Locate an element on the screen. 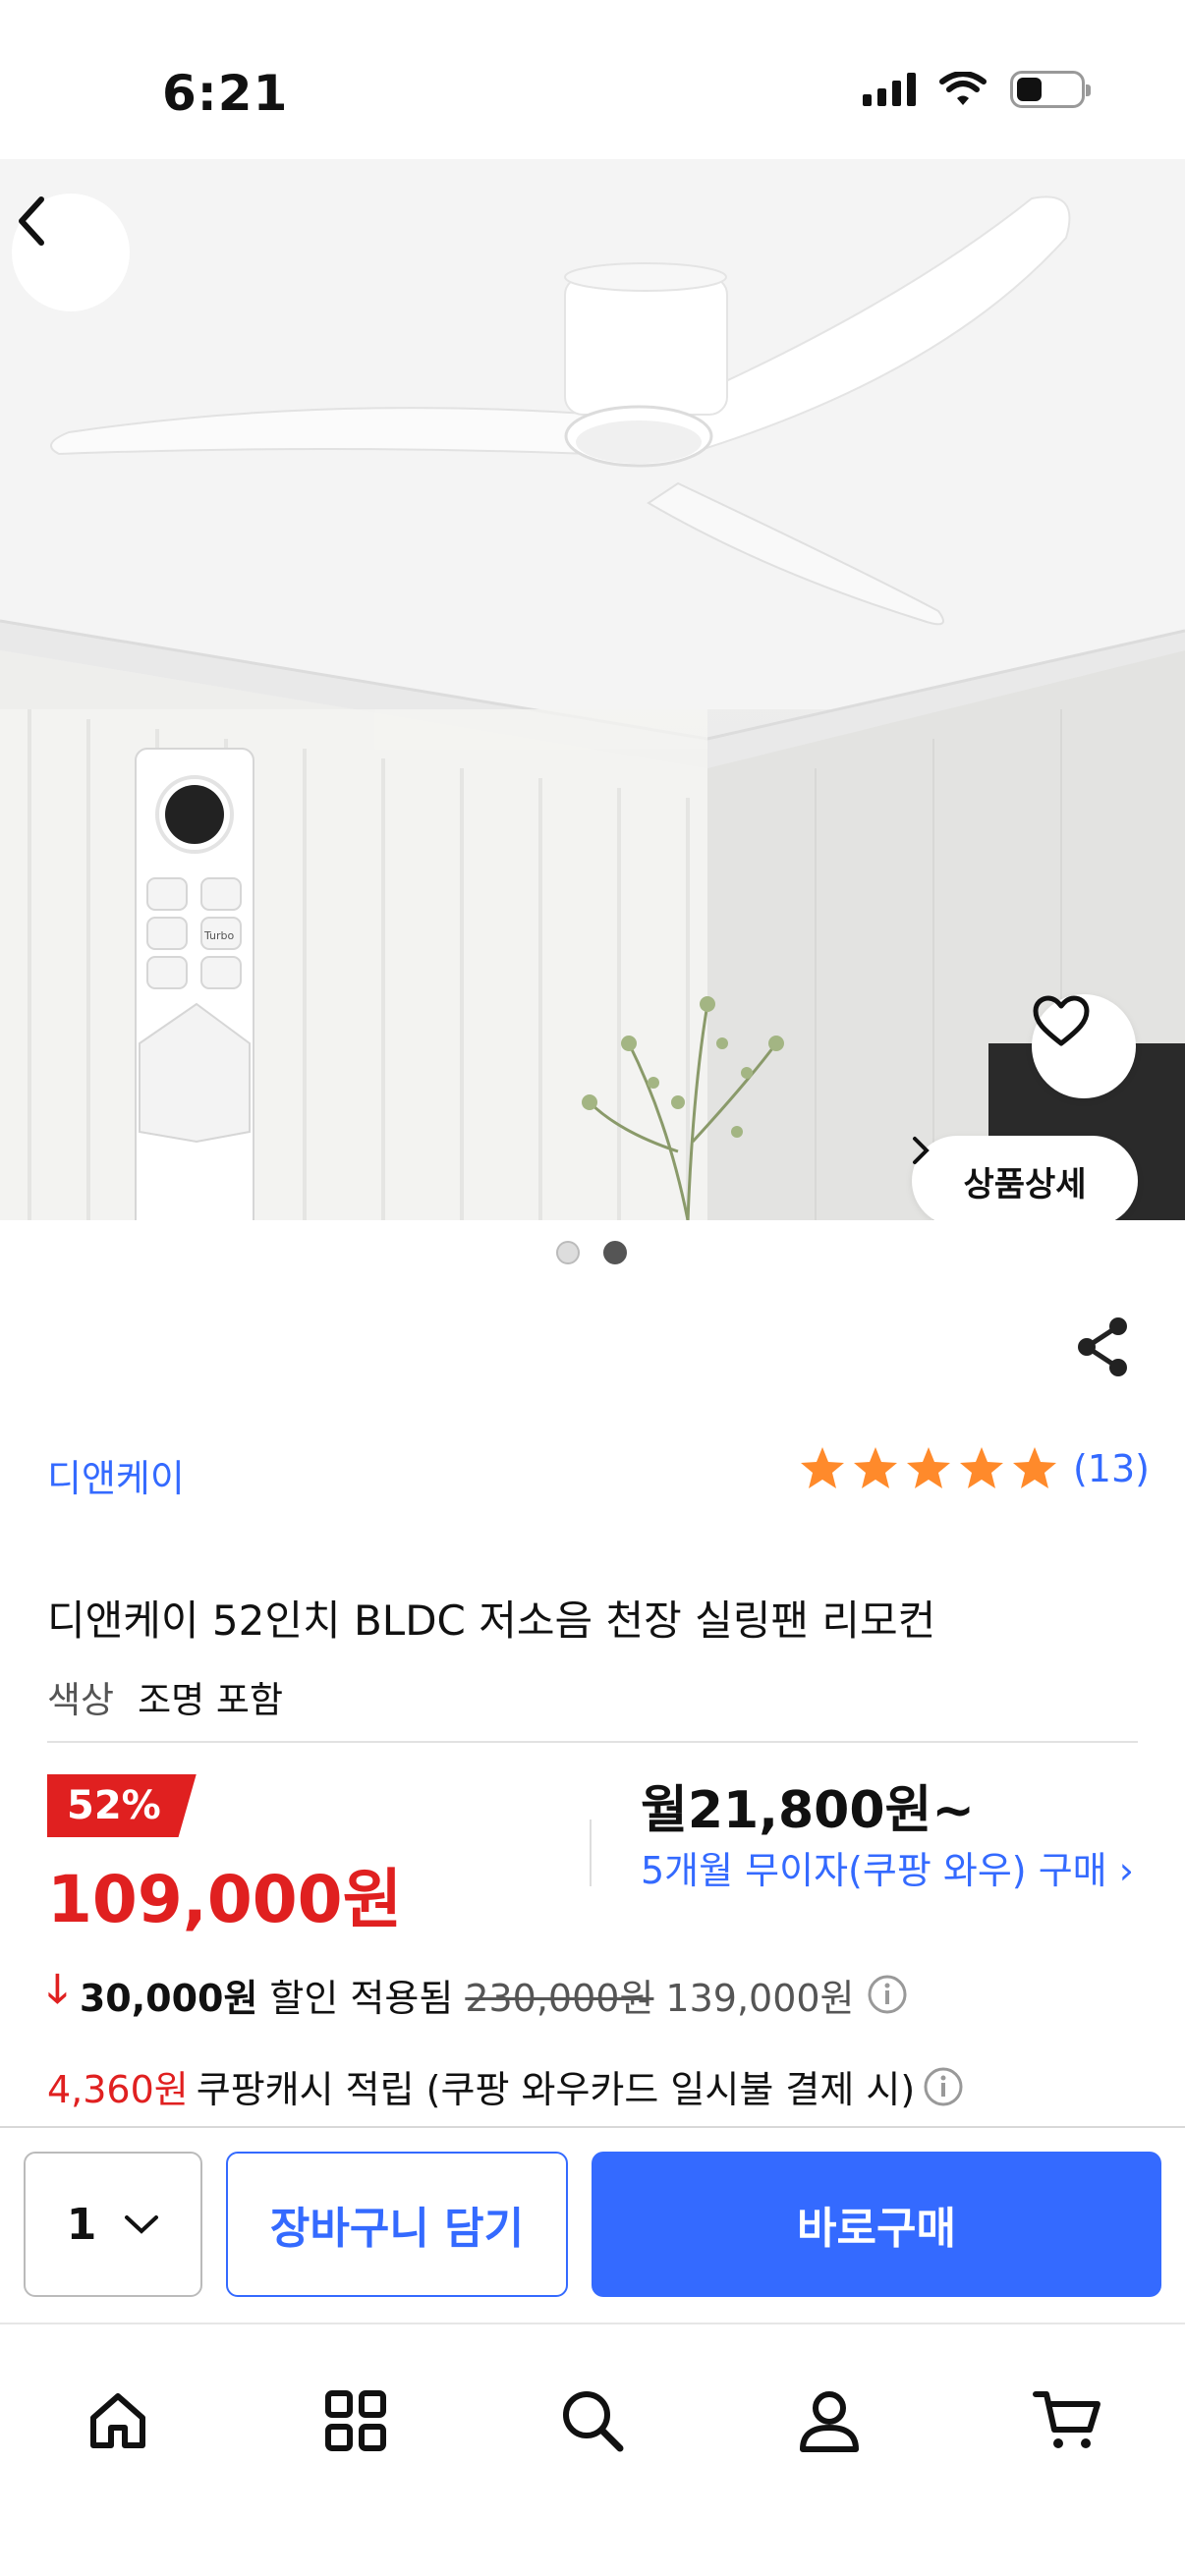  carousel-pager is located at coordinates (592, 1252).